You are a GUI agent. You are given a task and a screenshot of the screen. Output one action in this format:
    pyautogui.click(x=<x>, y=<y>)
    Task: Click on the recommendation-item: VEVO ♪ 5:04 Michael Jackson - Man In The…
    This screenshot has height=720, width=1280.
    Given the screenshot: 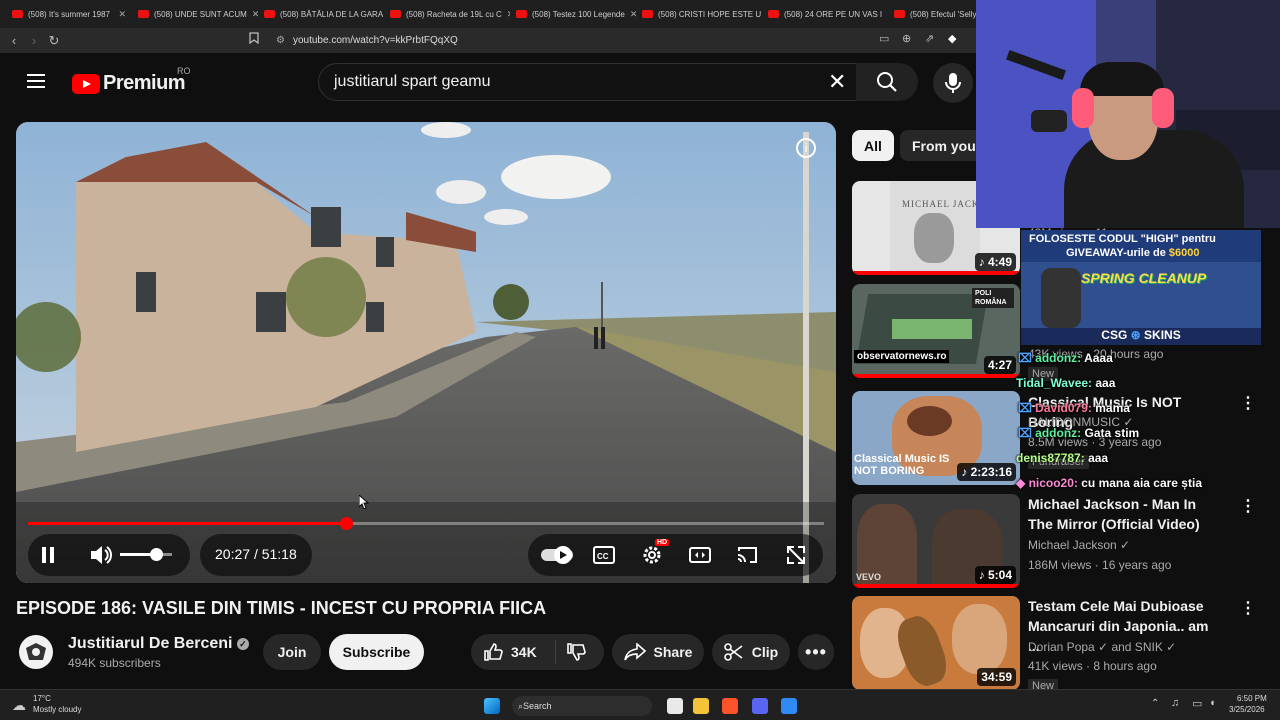 What is the action you would take?
    pyautogui.click(x=1054, y=541)
    